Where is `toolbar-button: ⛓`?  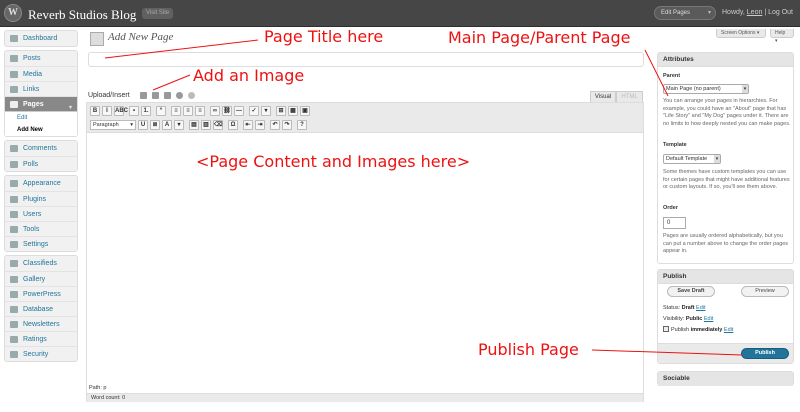 toolbar-button: ⛓ is located at coordinates (227, 111).